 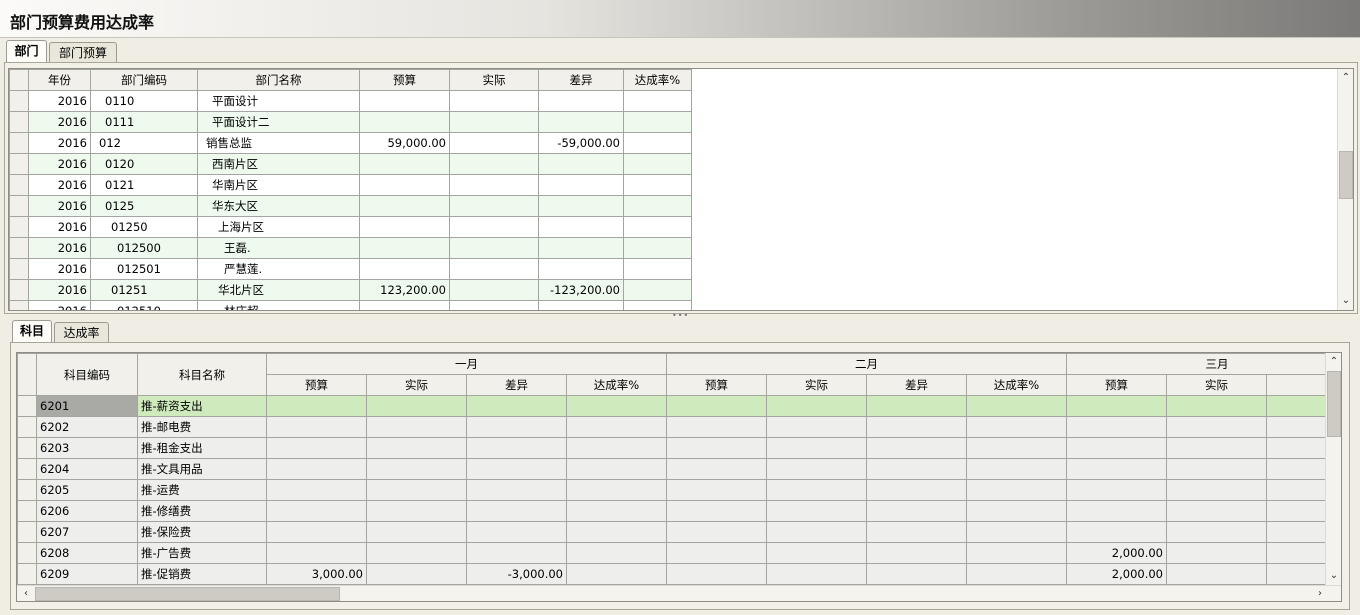 What do you see at coordinates (187, 594) in the screenshot?
I see `subject-hscroll-thumb` at bounding box center [187, 594].